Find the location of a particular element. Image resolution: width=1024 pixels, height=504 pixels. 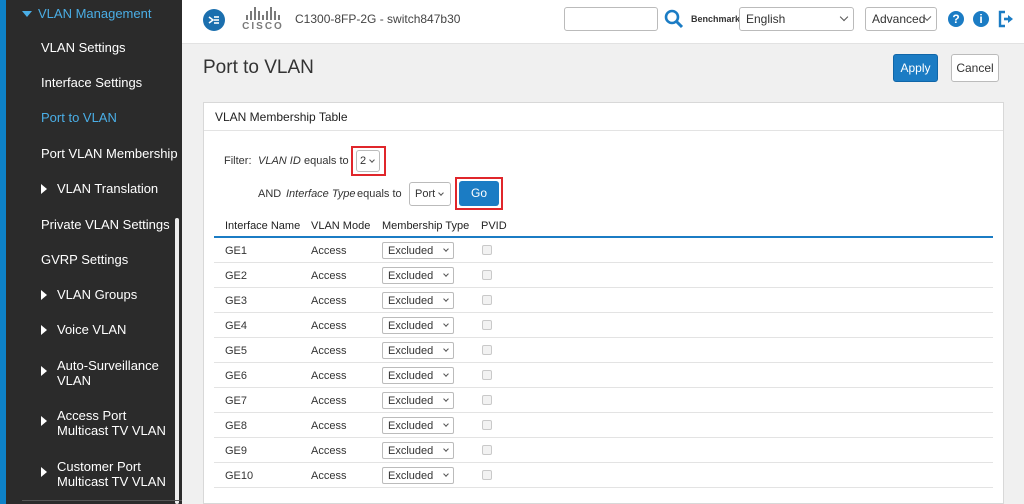

page-title: Port to VLAN is located at coordinates (258, 67).